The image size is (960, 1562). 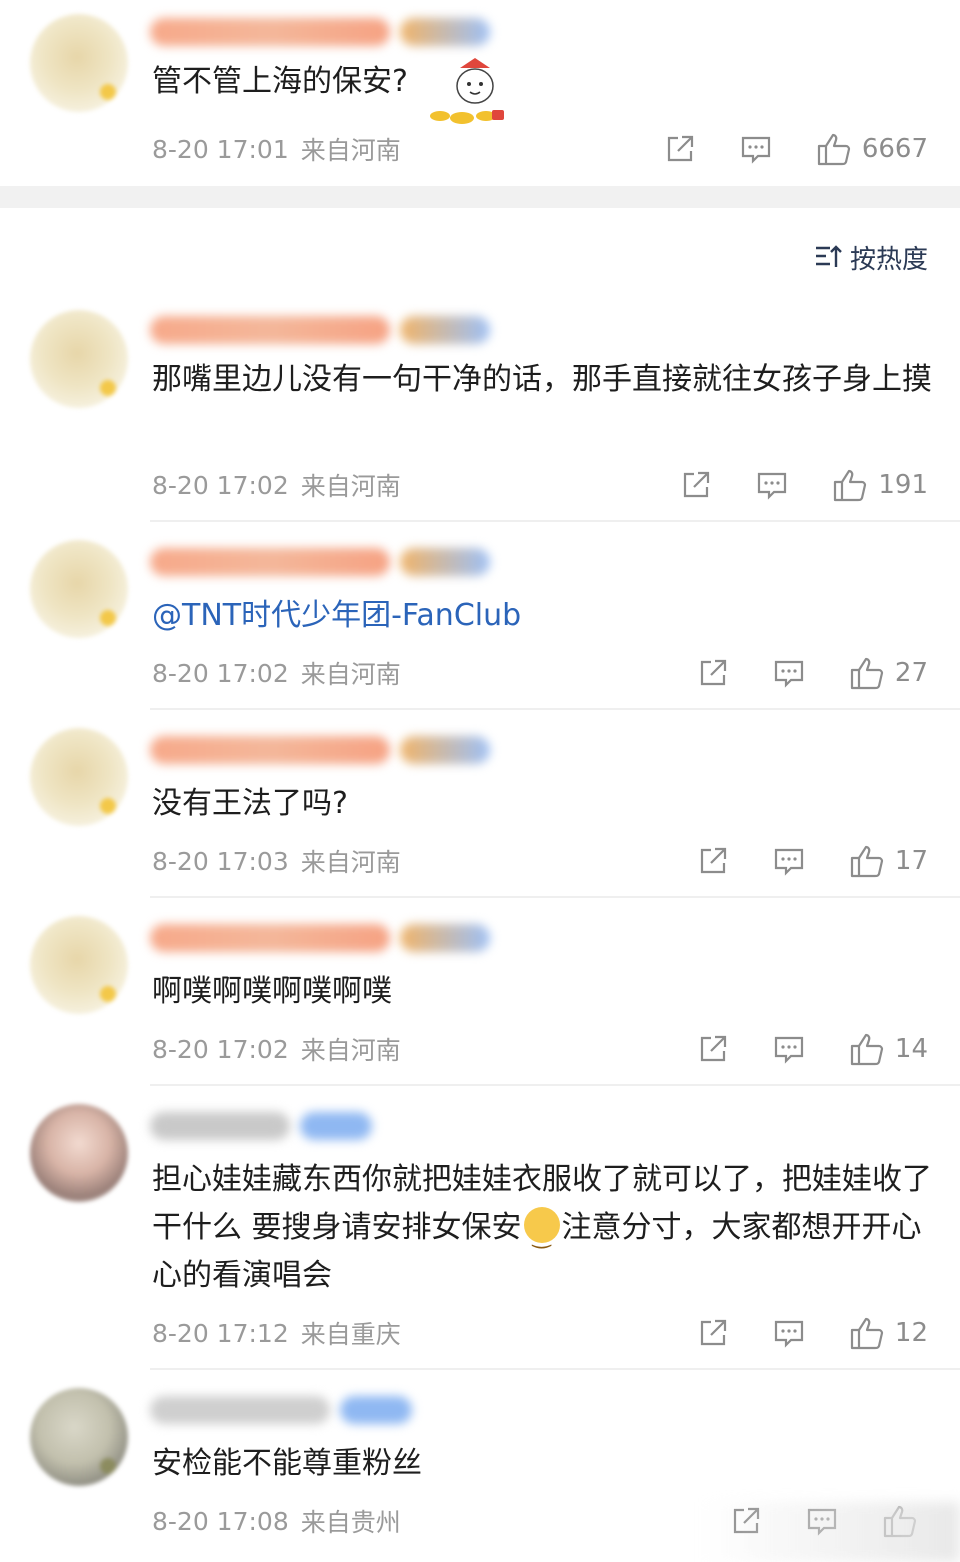 I want to click on reply-location: 来自贵州, so click(x=350, y=1522).